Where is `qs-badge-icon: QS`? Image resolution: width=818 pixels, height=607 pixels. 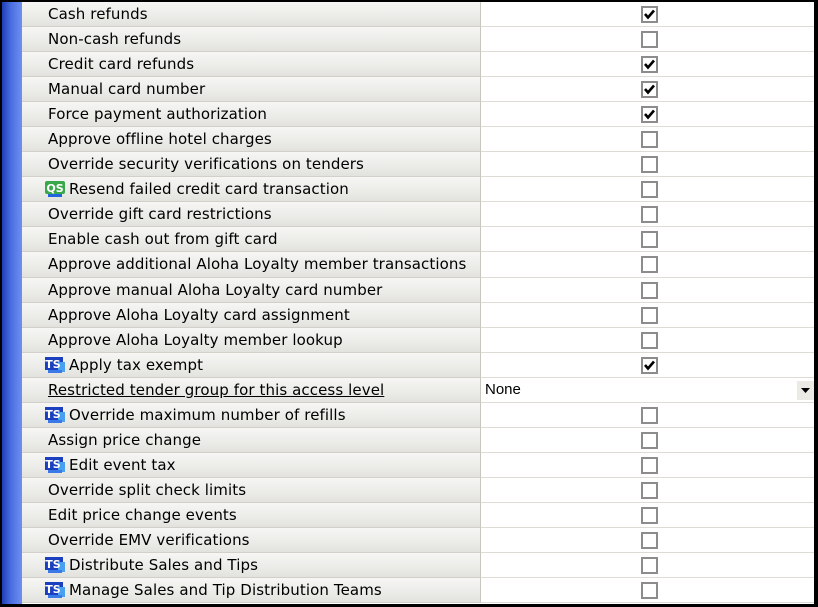
qs-badge-icon: QS is located at coordinates (55, 189).